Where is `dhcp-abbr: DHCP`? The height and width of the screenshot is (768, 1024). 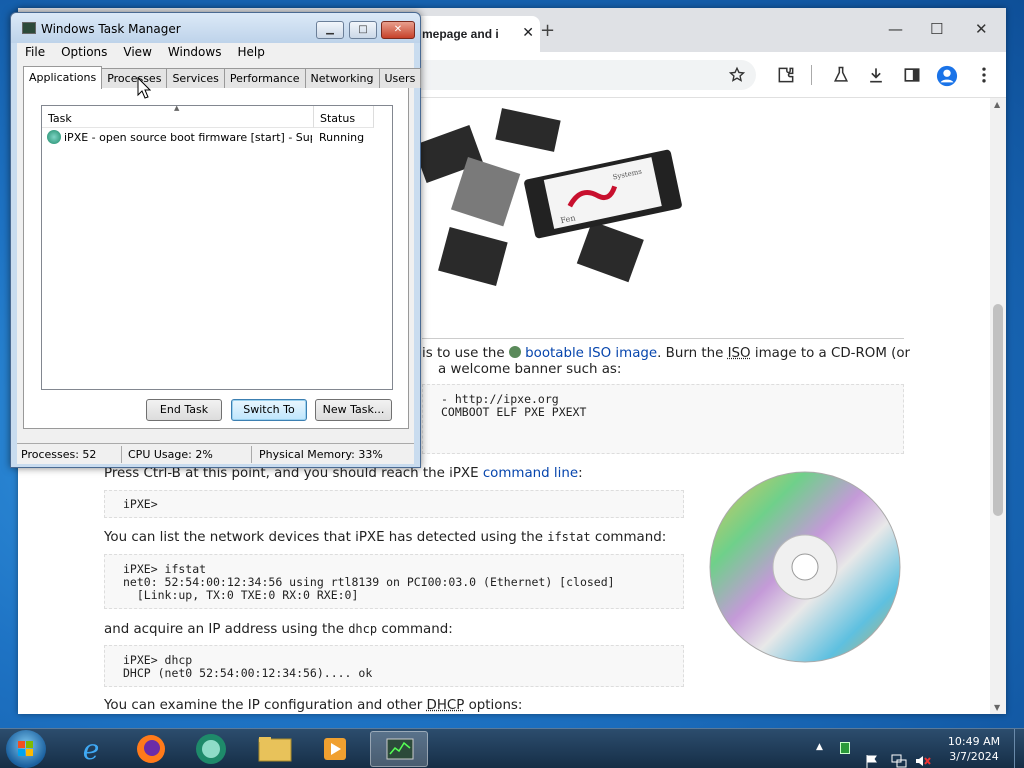 dhcp-abbr: DHCP is located at coordinates (446, 705).